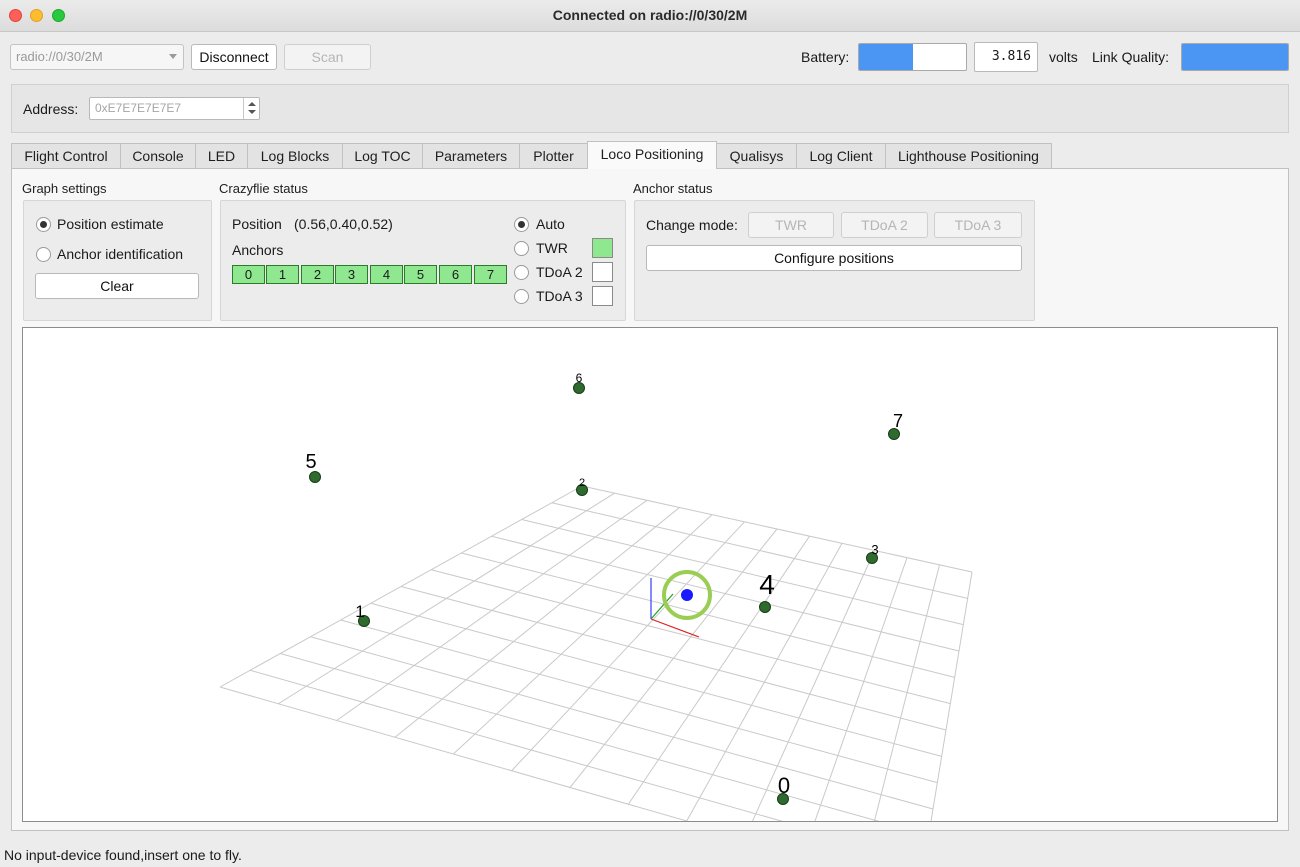 The image size is (1300, 867). I want to click on tab-loco-positioning: Loco Positioning, so click(652, 155).